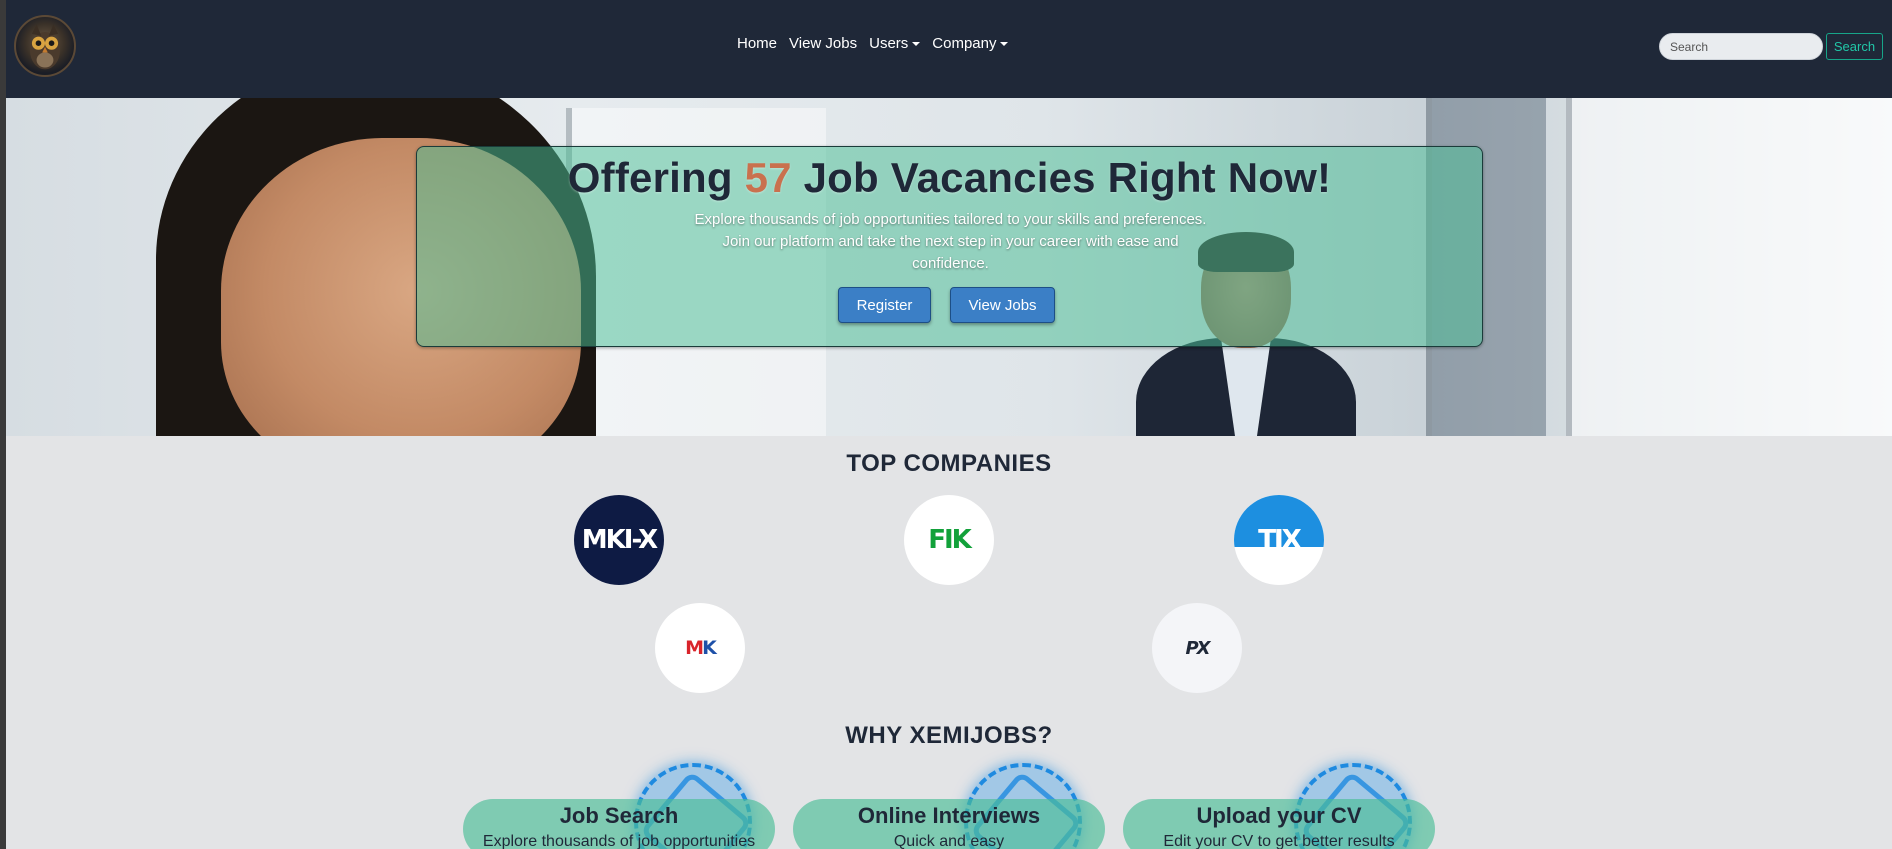 This screenshot has width=1892, height=849. What do you see at coordinates (757, 43) in the screenshot?
I see `nav-home-link: Home` at bounding box center [757, 43].